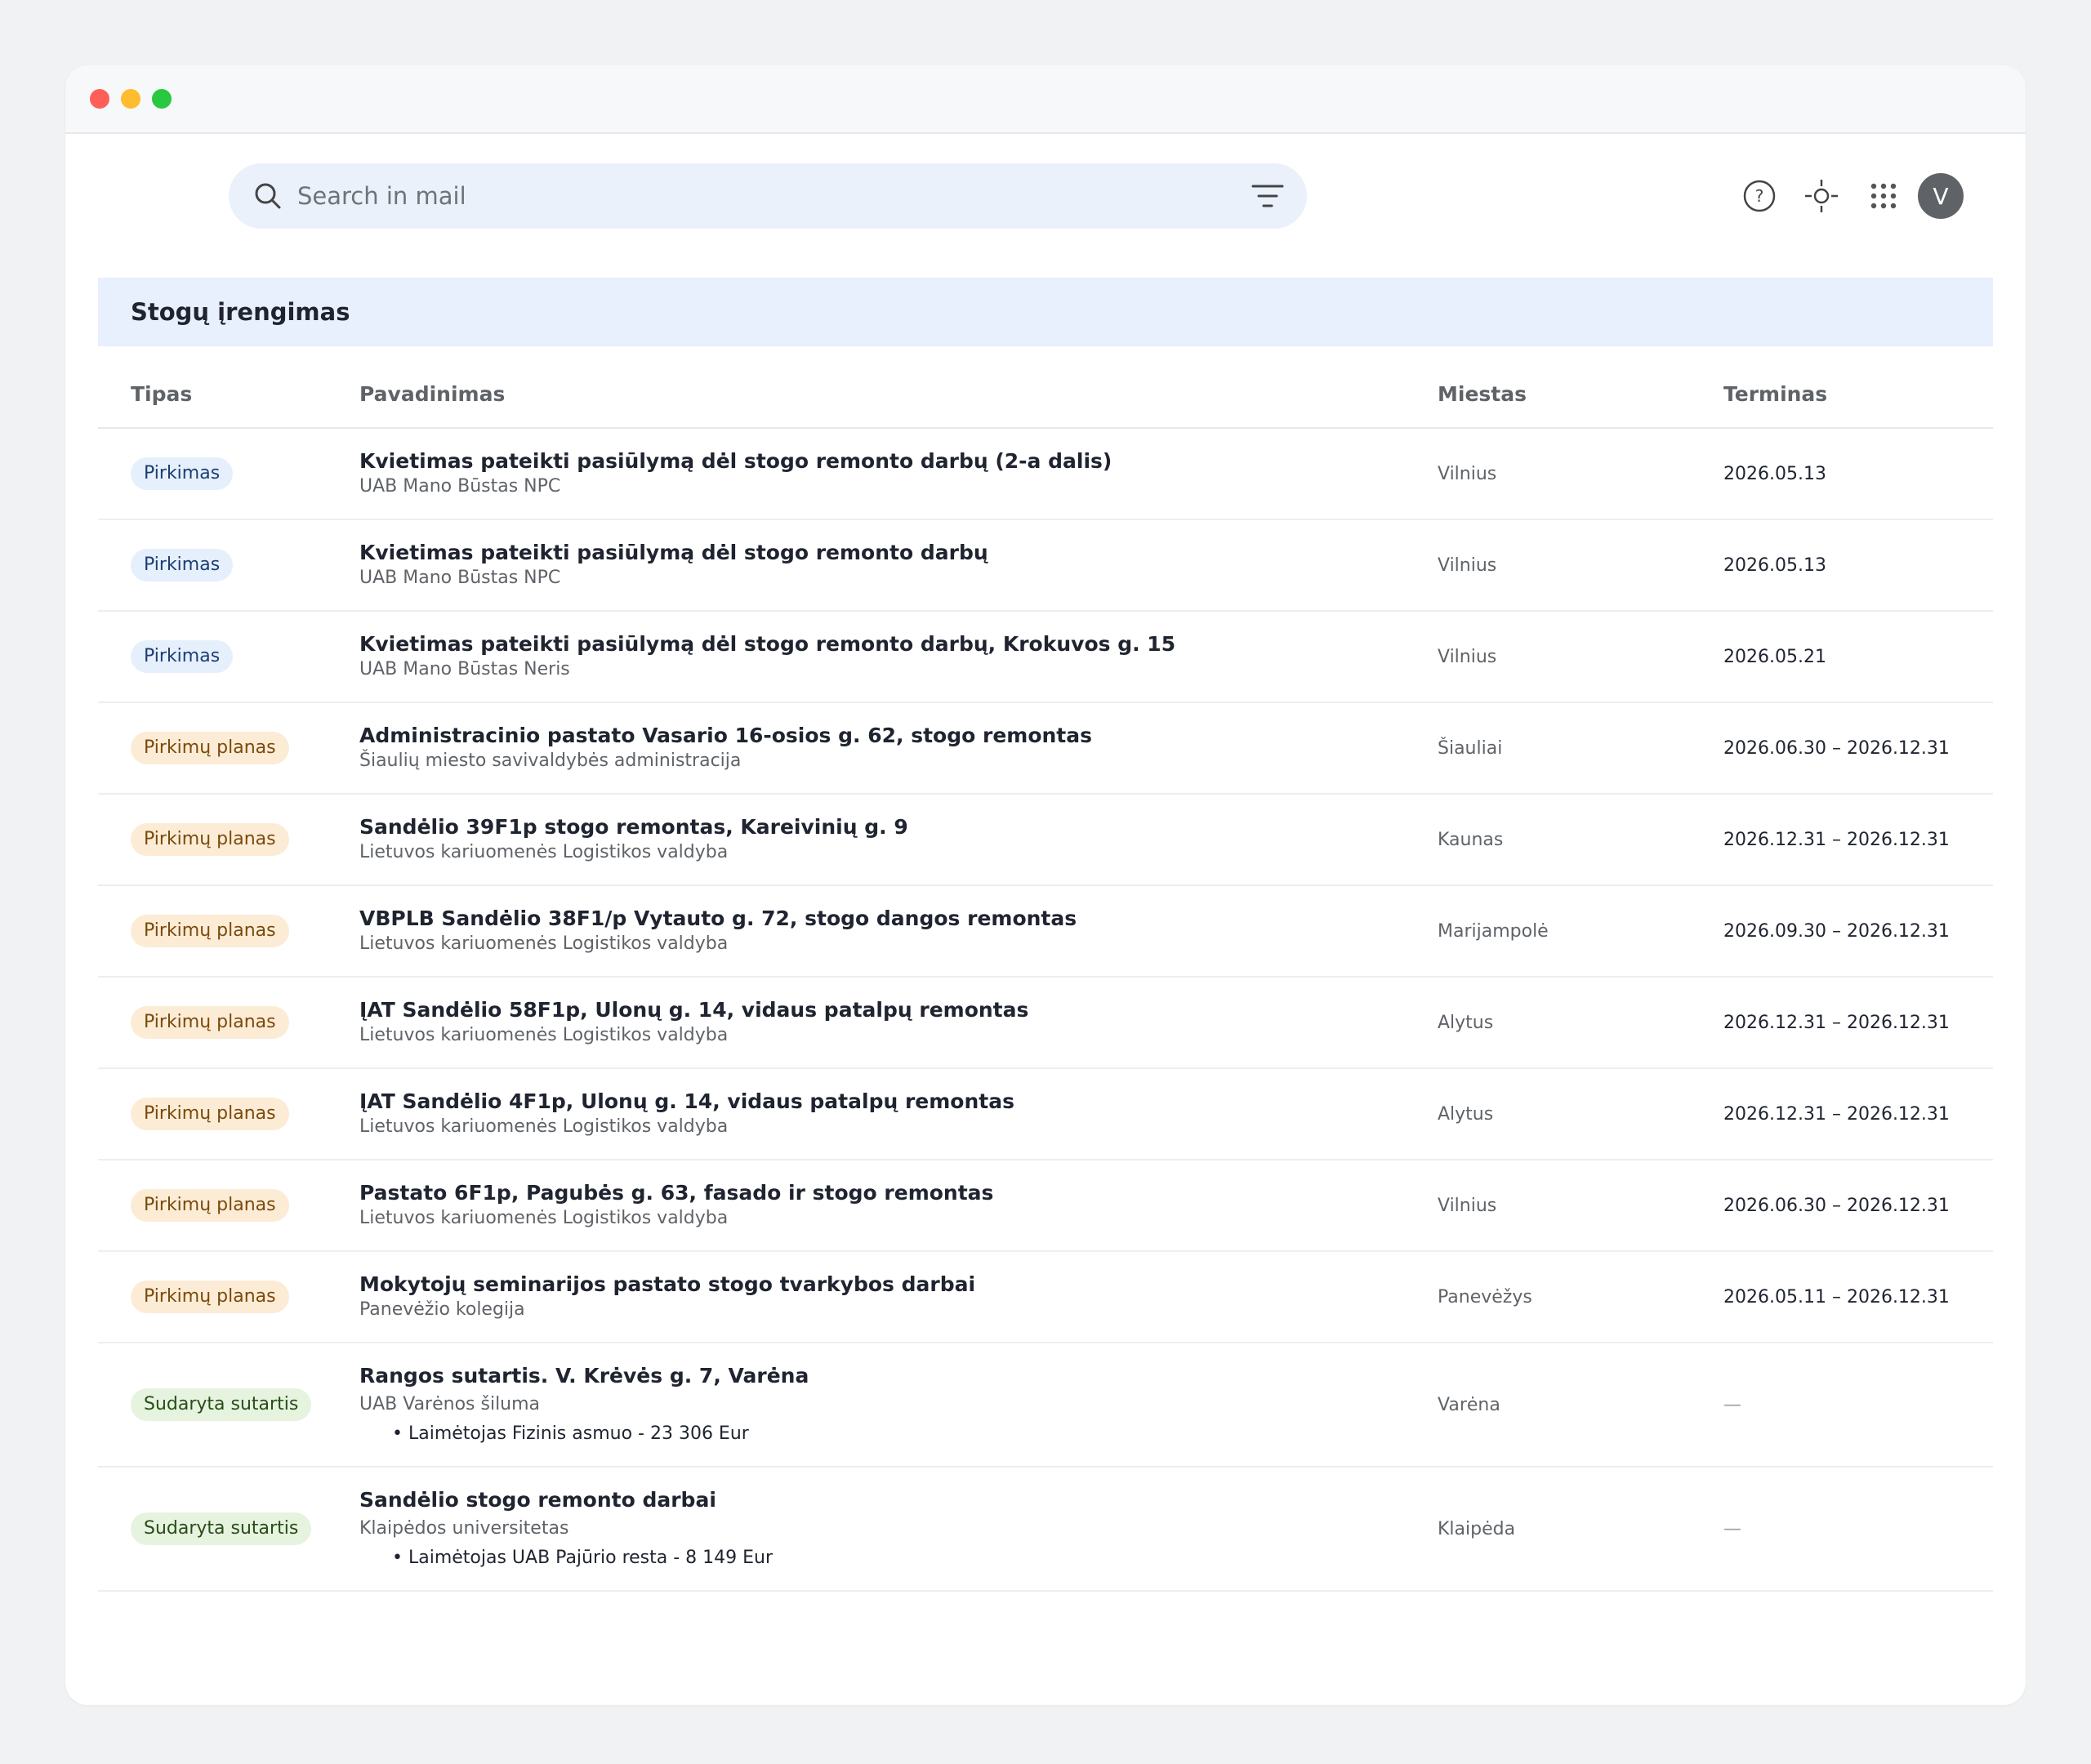  What do you see at coordinates (1821, 196) in the screenshot?
I see `settings-icon` at bounding box center [1821, 196].